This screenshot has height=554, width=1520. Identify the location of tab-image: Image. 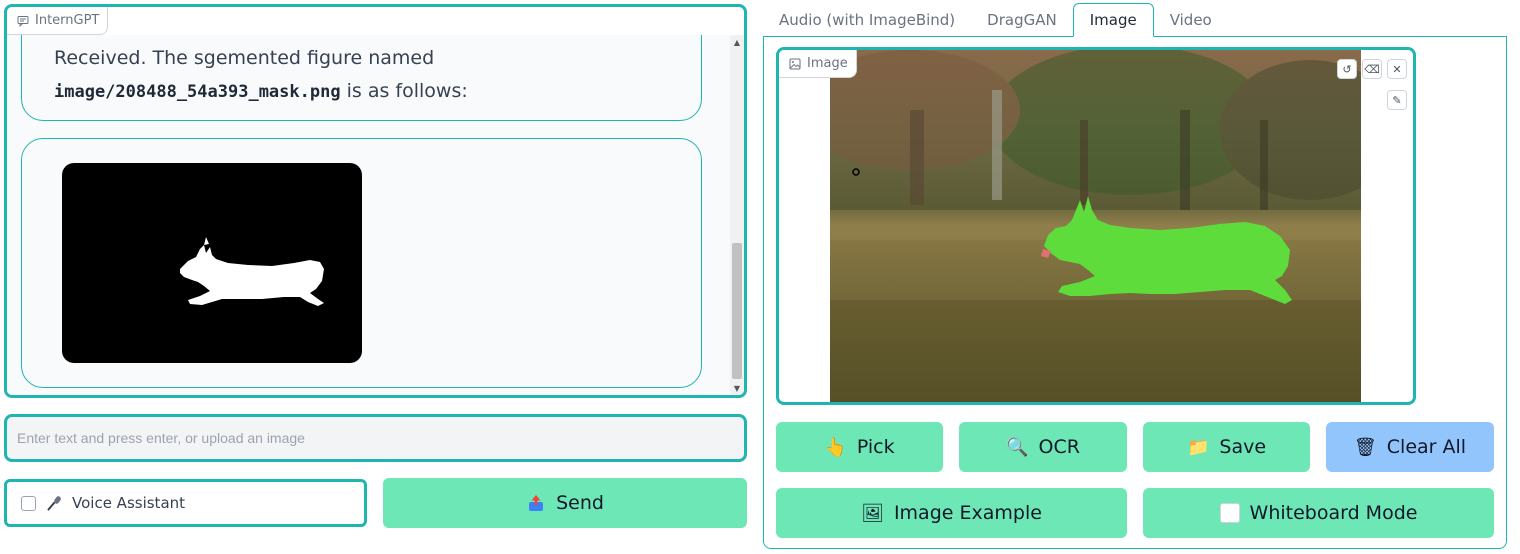
(1113, 20).